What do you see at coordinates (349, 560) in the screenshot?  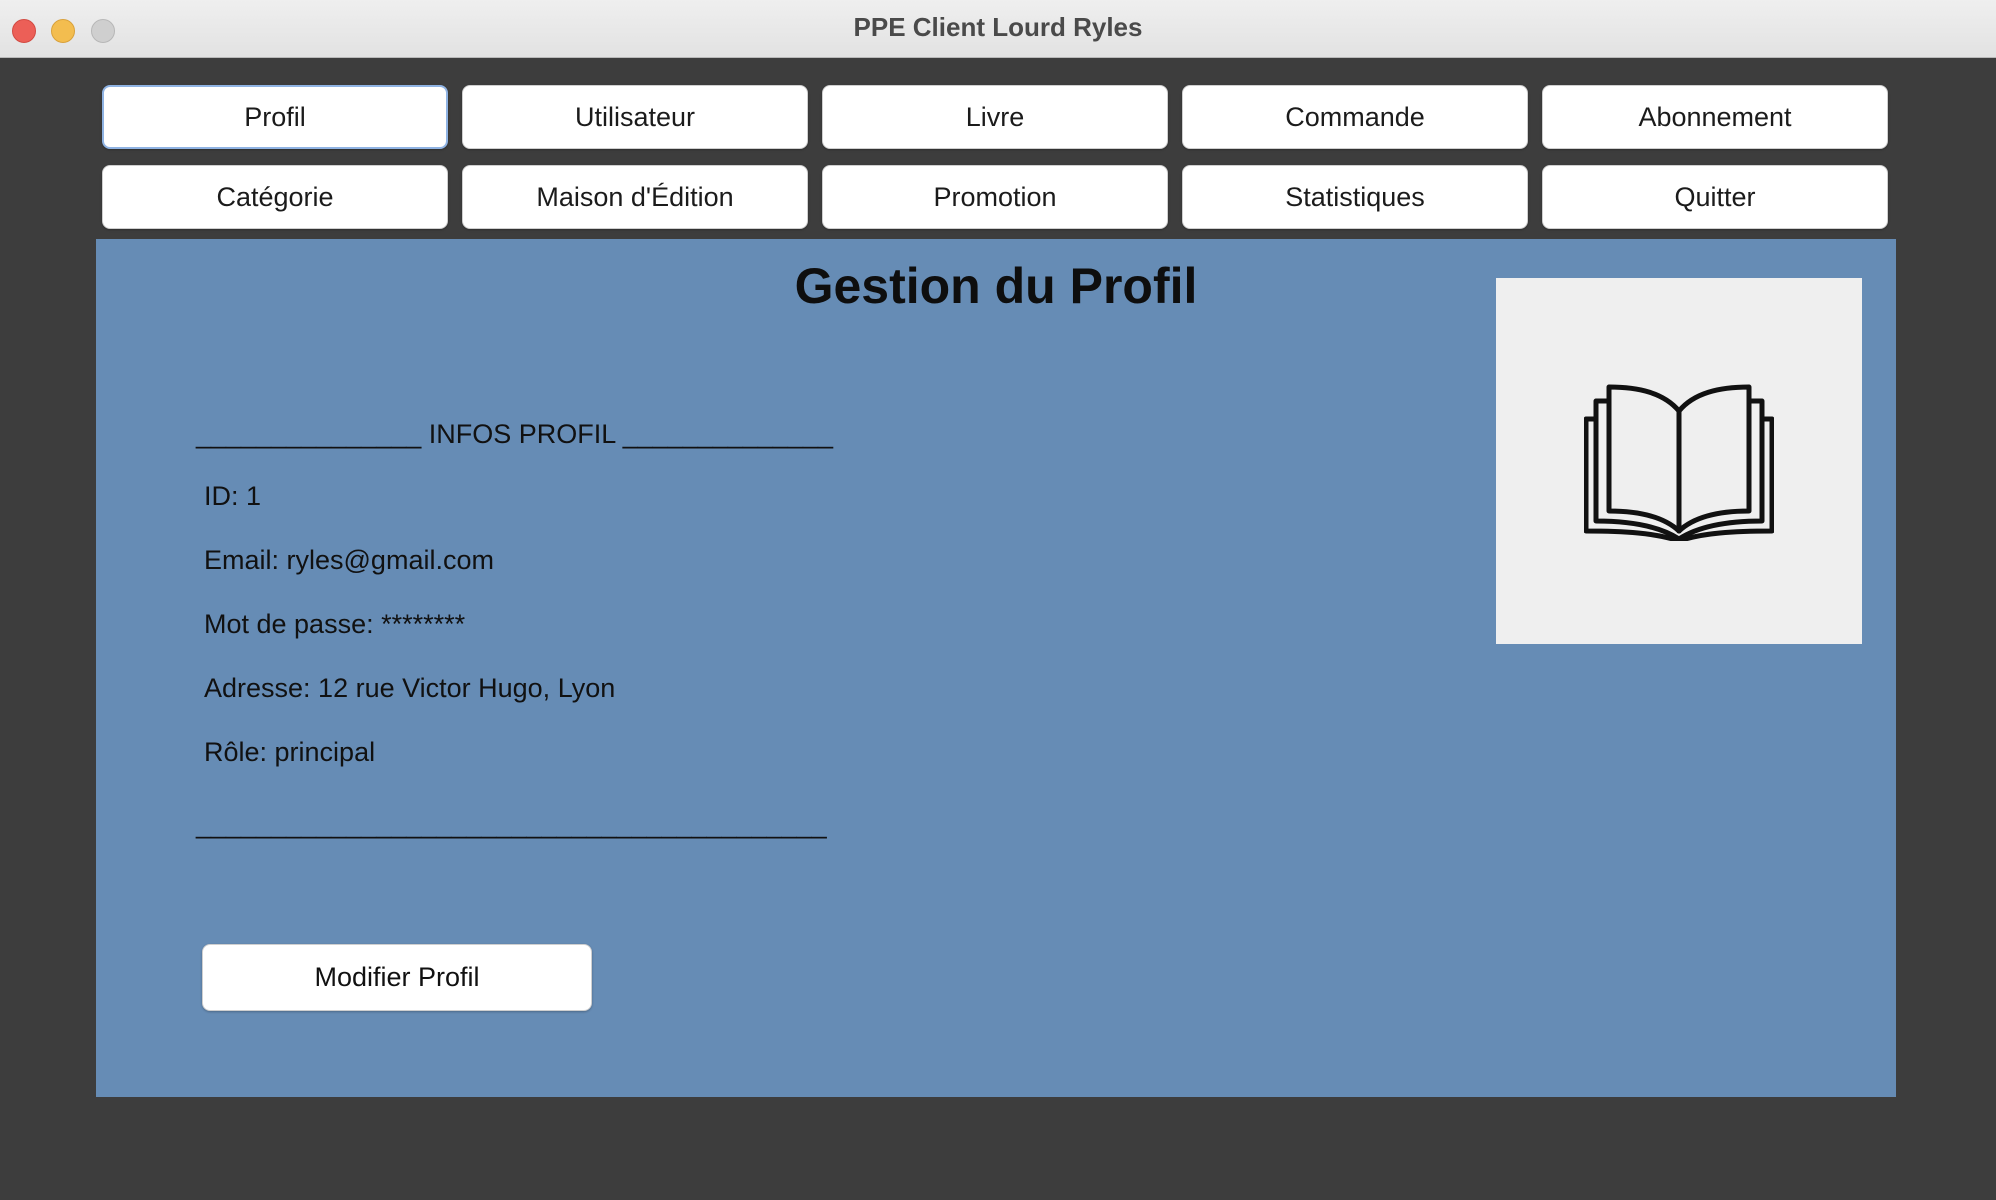 I see `profile-email: Email: ryles@gmail.com` at bounding box center [349, 560].